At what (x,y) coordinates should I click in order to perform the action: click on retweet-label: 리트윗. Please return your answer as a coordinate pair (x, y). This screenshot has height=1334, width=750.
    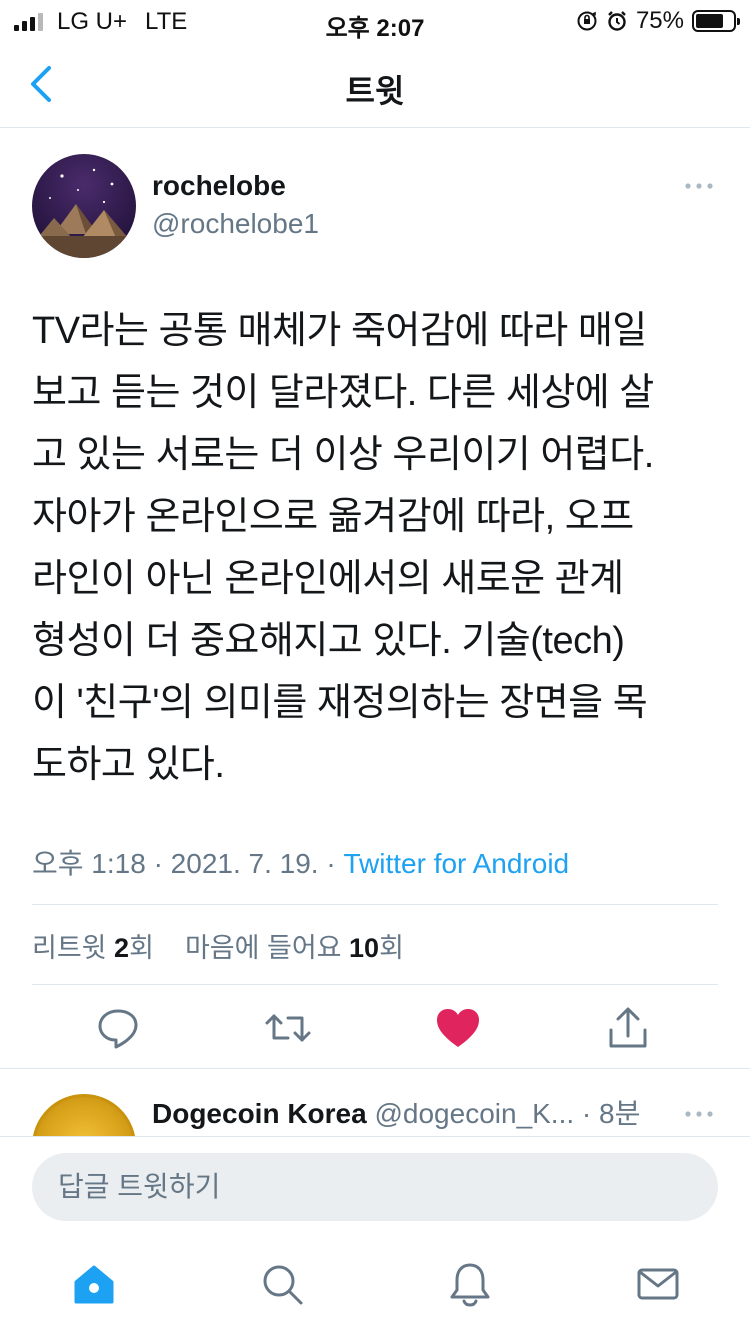
    Looking at the image, I should click on (69, 948).